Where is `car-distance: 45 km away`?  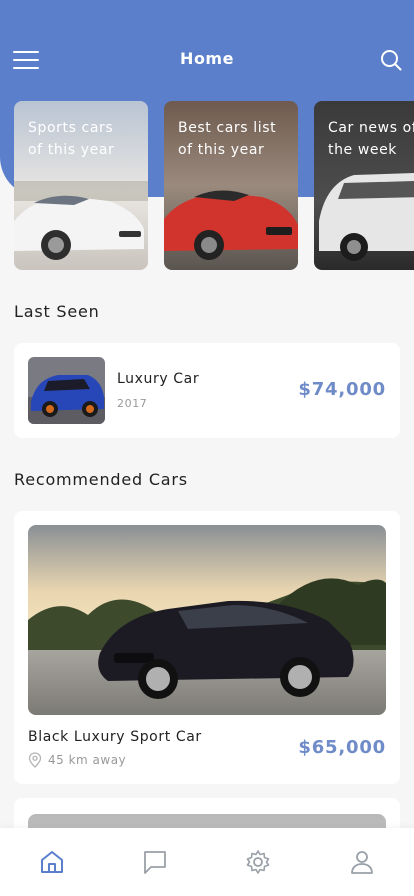
car-distance: 45 km away is located at coordinates (87, 760).